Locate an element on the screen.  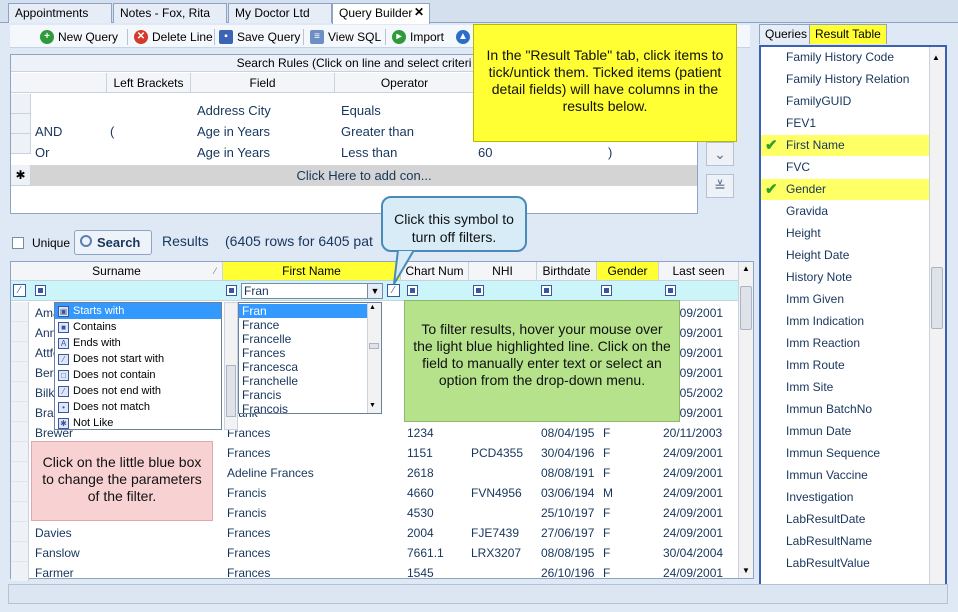
tab-notes: Notes - Fox, Rita is located at coordinates (170, 13).